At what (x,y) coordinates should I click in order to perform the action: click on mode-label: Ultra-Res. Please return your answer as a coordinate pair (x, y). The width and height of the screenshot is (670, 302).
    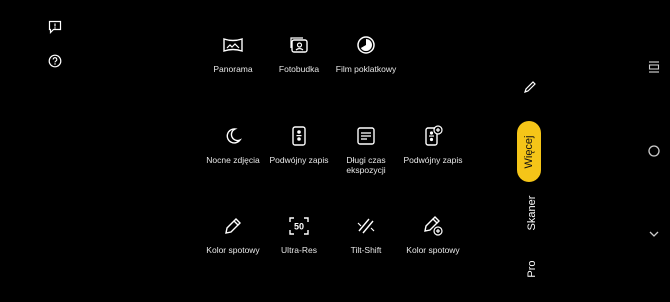
    Looking at the image, I should click on (299, 250).